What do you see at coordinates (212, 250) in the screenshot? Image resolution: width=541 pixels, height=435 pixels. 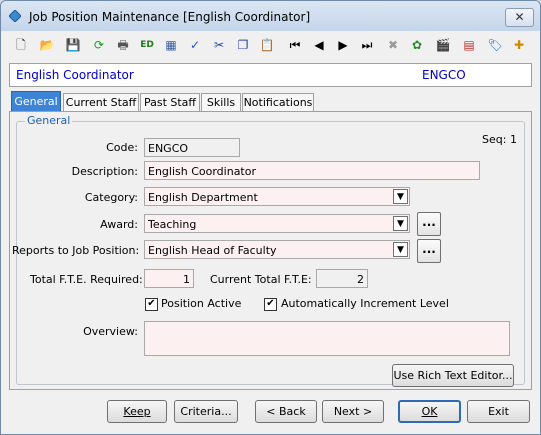 I see `reports-to-value: English Head of Faculty` at bounding box center [212, 250].